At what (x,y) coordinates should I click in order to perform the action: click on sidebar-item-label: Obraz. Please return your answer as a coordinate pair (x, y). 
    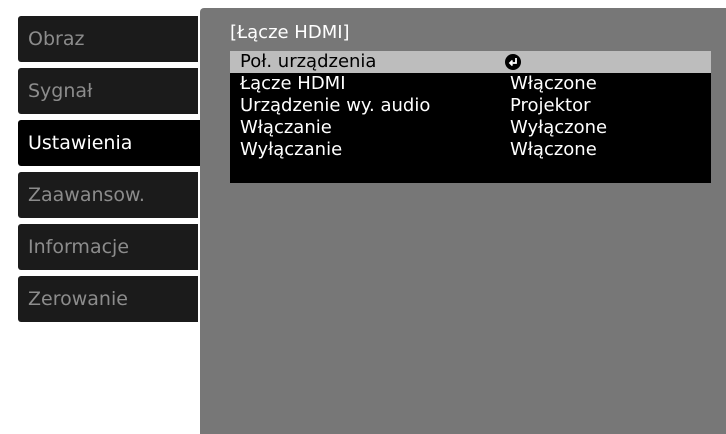
    Looking at the image, I should click on (56, 39).